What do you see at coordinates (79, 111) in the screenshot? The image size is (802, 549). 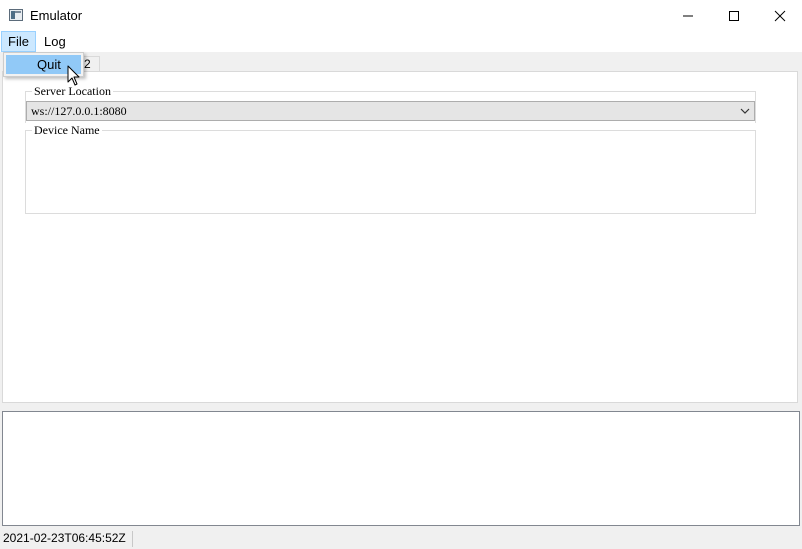 I see `server-location-value: ws://127.0.0.1:8080` at bounding box center [79, 111].